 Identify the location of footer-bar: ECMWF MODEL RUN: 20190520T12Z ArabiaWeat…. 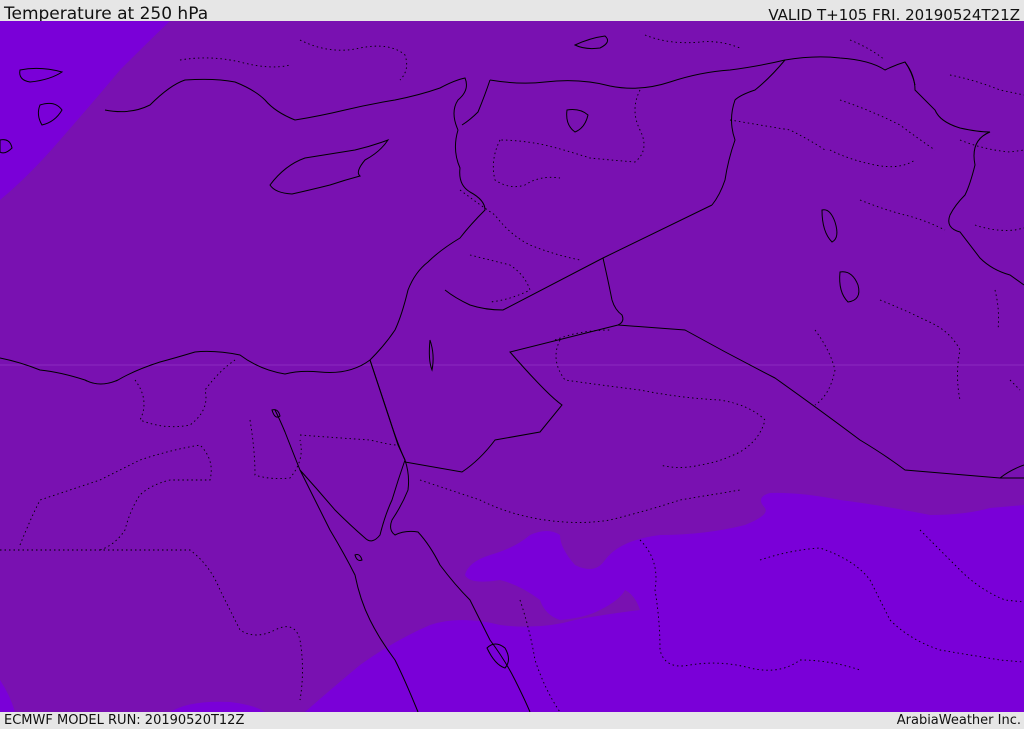
(512, 720).